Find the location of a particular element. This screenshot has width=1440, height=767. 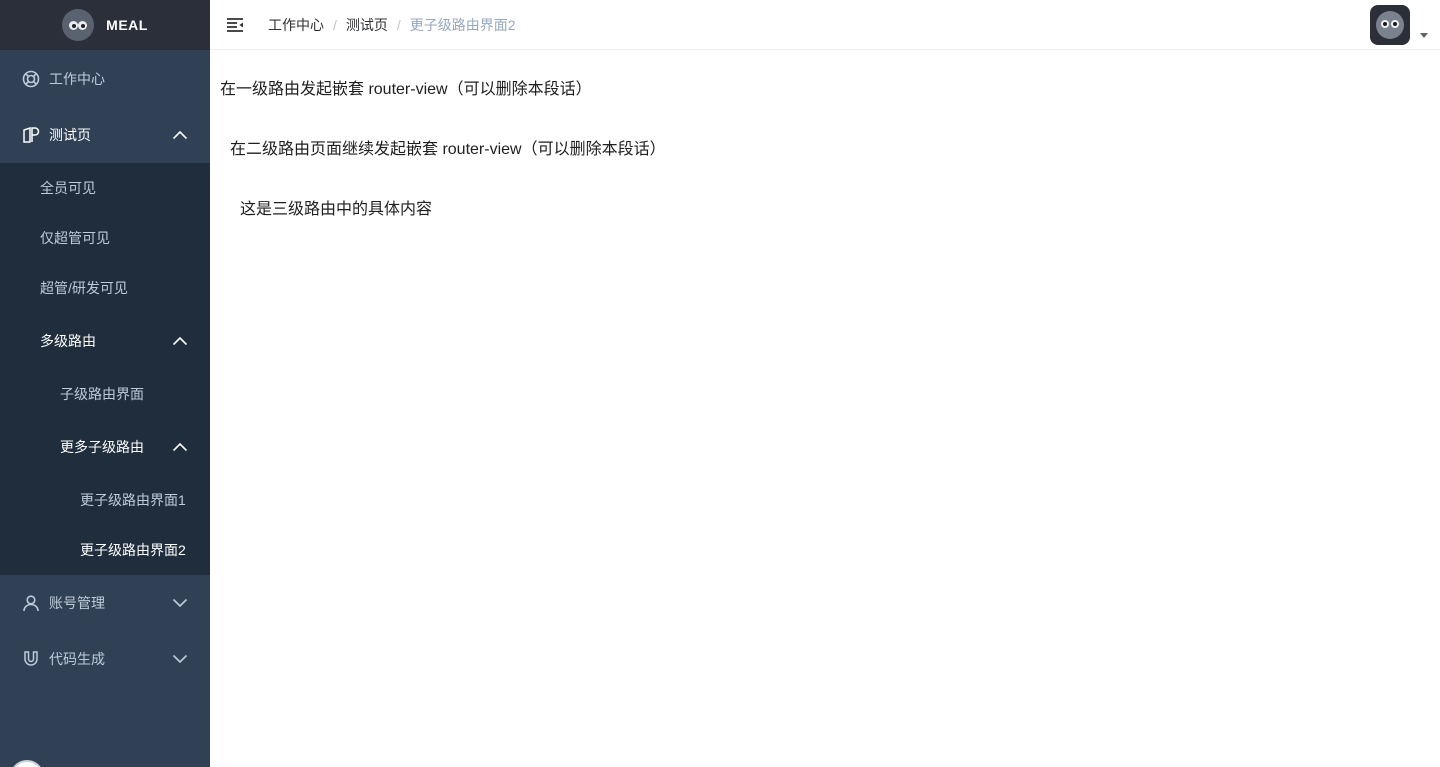

parking-icon is located at coordinates (31, 135).